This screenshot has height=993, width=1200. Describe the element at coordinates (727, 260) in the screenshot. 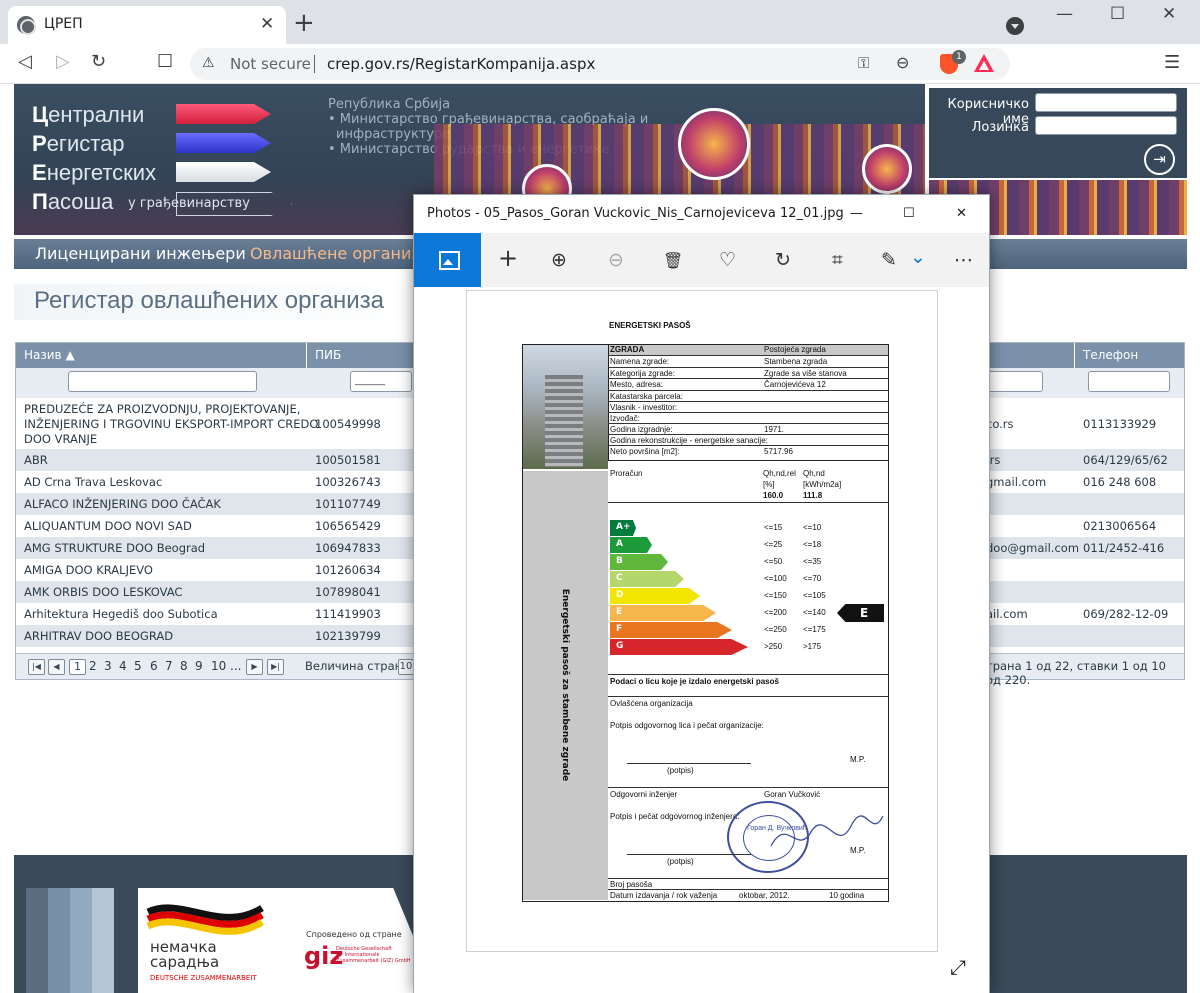

I see `favorite-icon: ♡` at that location.